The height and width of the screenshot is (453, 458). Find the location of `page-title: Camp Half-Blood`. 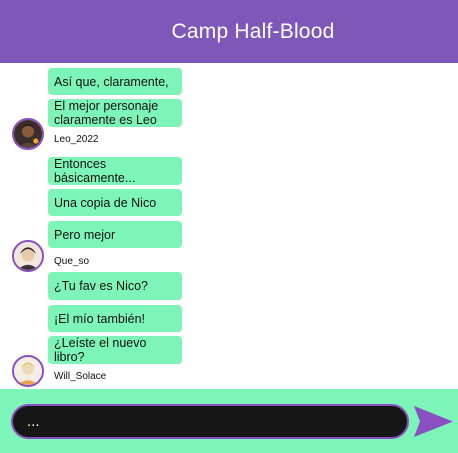

page-title: Camp Half-Blood is located at coordinates (253, 31).